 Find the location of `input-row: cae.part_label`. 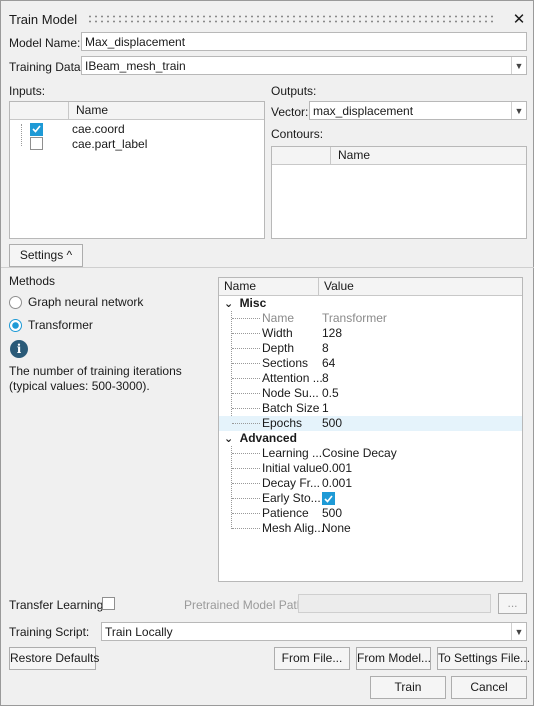

input-row: cae.part_label is located at coordinates (88, 145).